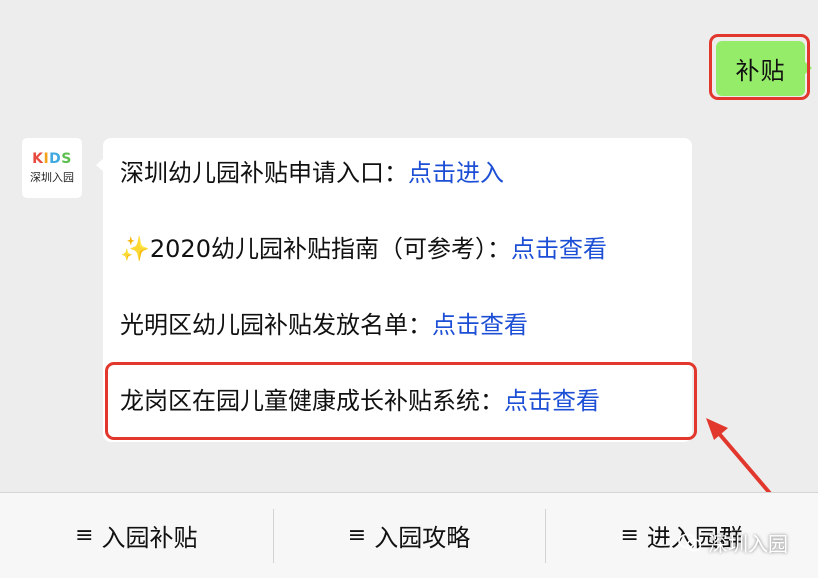 Image resolution: width=818 pixels, height=578 pixels. I want to click on watermark-text: 深圳入园, so click(748, 544).